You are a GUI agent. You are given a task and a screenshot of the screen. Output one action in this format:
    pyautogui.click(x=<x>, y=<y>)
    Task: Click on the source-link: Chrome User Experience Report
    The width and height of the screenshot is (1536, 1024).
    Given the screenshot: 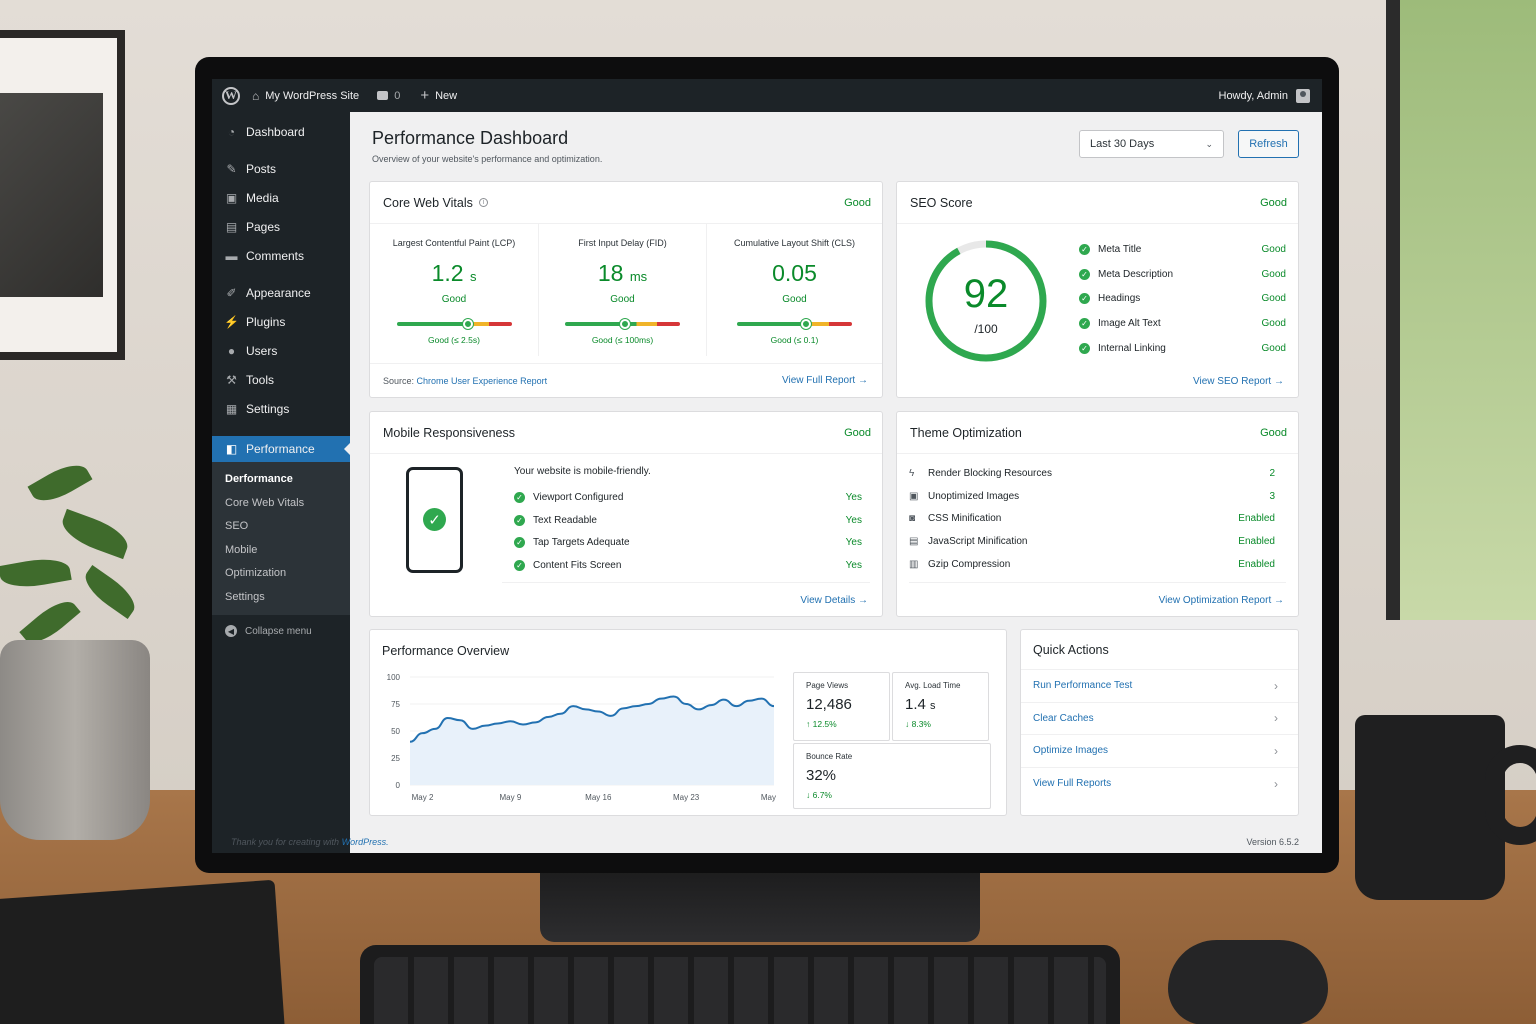 What is the action you would take?
    pyautogui.click(x=482, y=381)
    